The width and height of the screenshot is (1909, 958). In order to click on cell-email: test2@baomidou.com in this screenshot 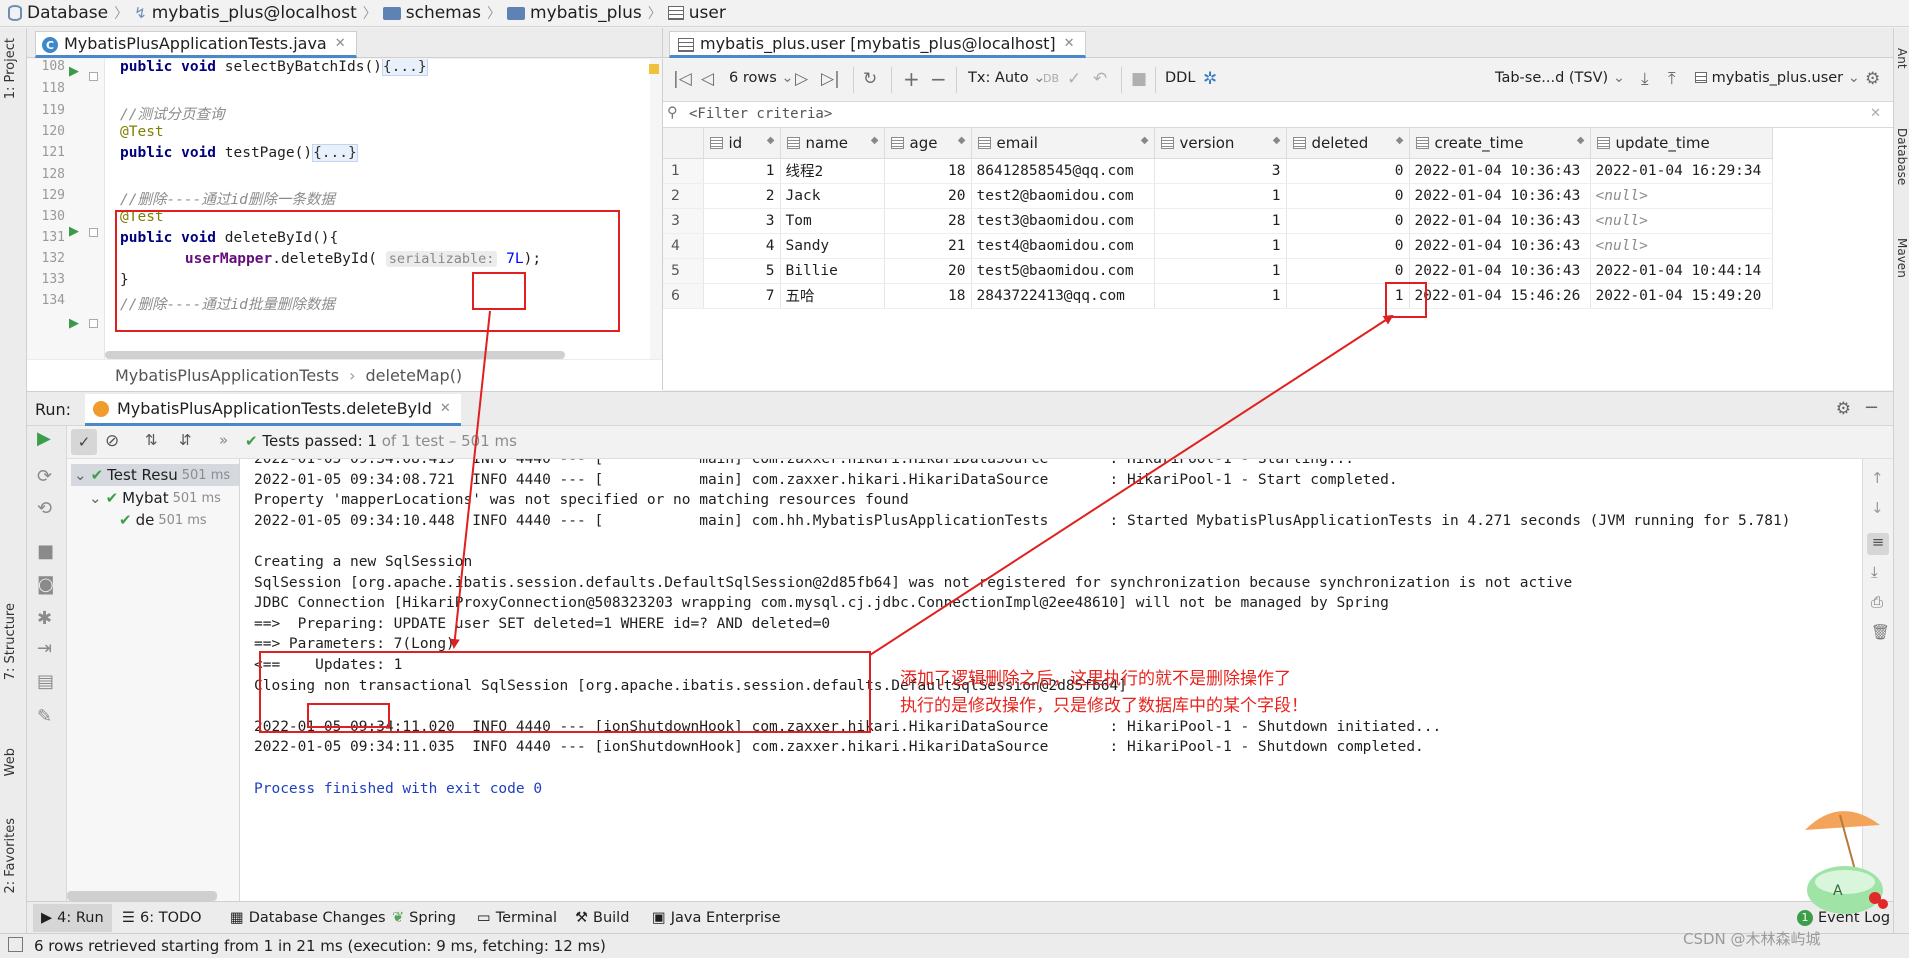, I will do `click(1063, 196)`.